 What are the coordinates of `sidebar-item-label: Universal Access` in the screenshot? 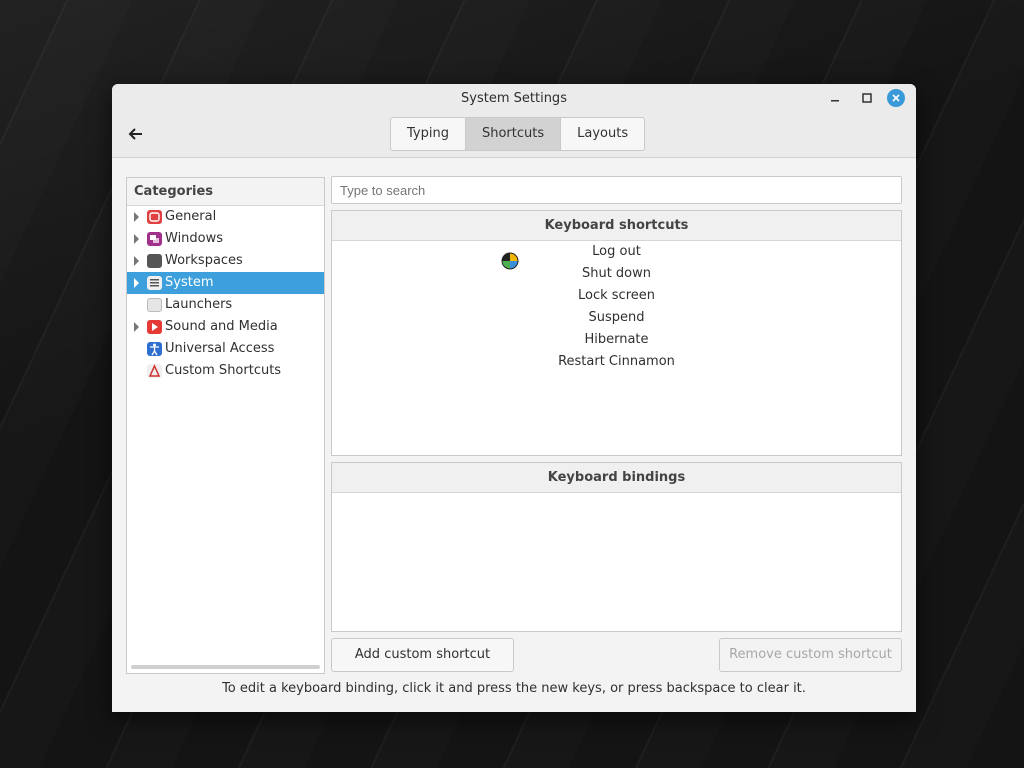 It's located at (220, 348).